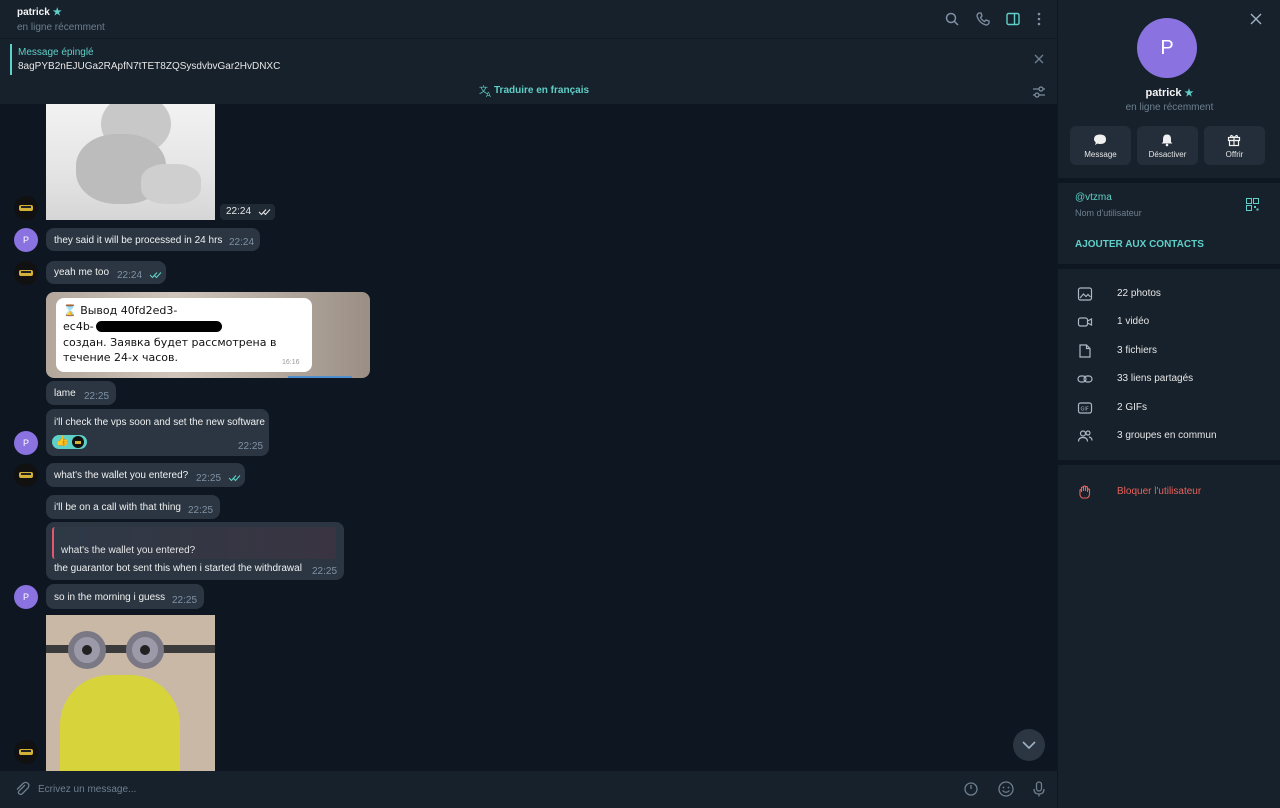 The width and height of the screenshot is (1280, 808). Describe the element at coordinates (1085, 492) in the screenshot. I see `hand-stop-icon` at that location.